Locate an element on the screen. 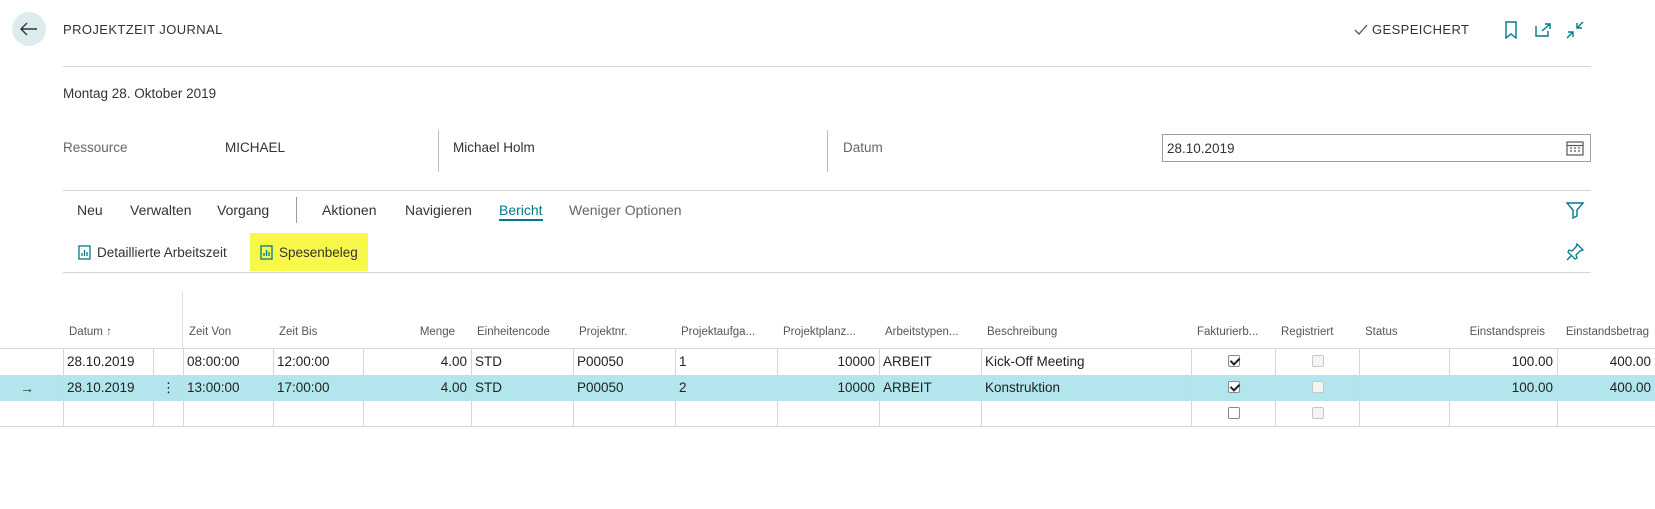 The image size is (1655, 509). cell-beschreibung: Kick-Off Meeting is located at coordinates (1086, 362).